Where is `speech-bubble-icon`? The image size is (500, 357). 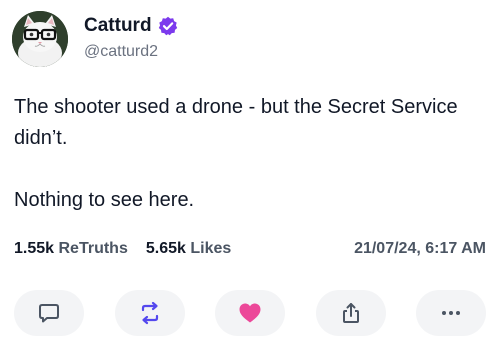
speech-bubble-icon is located at coordinates (49, 313).